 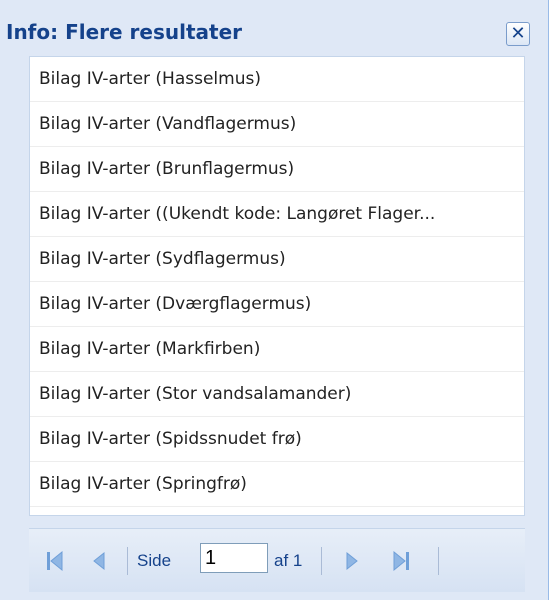 What do you see at coordinates (277, 394) in the screenshot?
I see `list-item: Bilag IV-arter (Stor vandsalamander)` at bounding box center [277, 394].